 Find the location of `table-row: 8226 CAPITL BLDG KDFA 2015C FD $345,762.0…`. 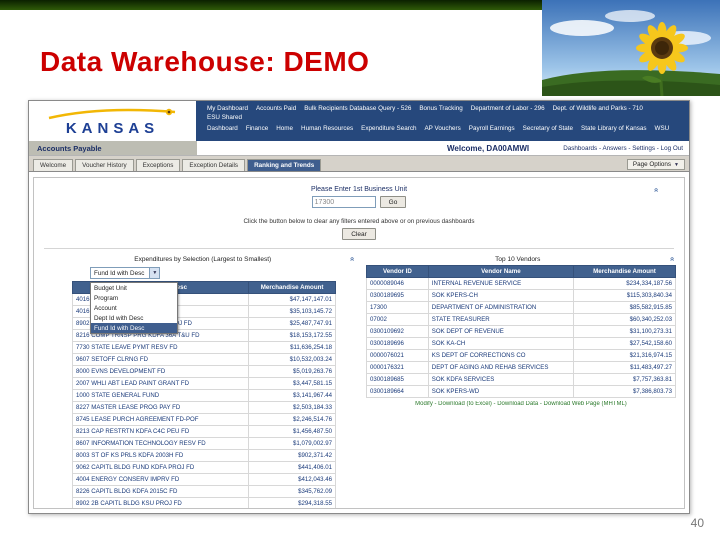

table-row: 8226 CAPITL BLDG KDFA 2015C FD $345,762.0… is located at coordinates (203, 491).